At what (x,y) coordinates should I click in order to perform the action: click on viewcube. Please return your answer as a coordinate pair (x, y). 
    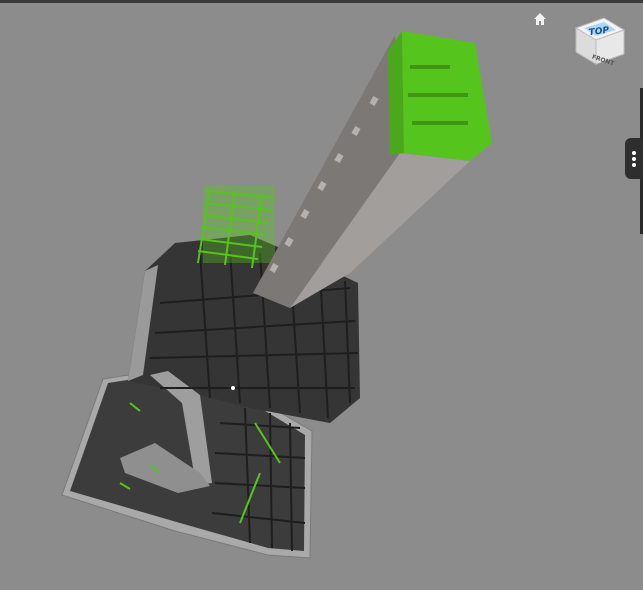
    Looking at the image, I should click on (599, 43).